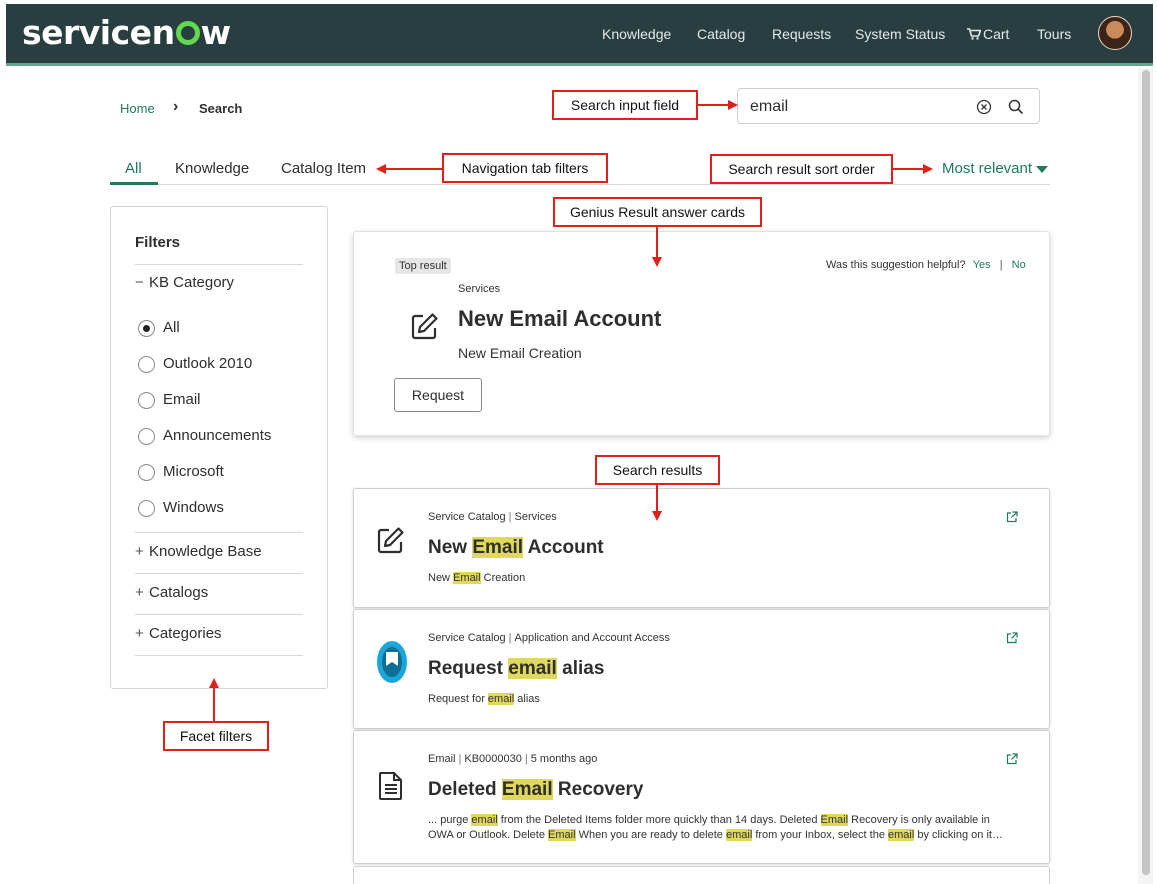 Image resolution: width=1157 pixels, height=884 pixels. What do you see at coordinates (974, 34) in the screenshot?
I see `cart-icon` at bounding box center [974, 34].